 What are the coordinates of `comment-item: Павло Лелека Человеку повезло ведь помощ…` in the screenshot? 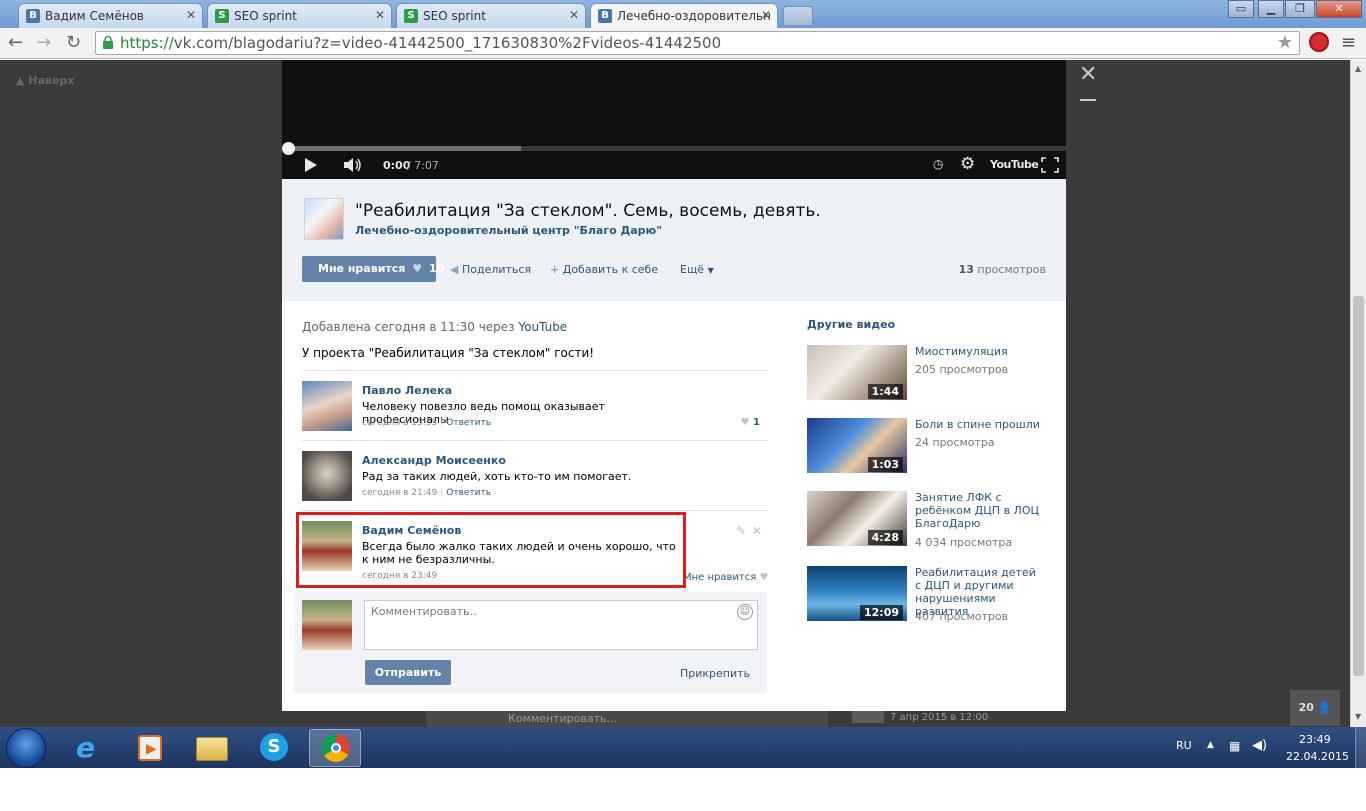 It's located at (535, 412).